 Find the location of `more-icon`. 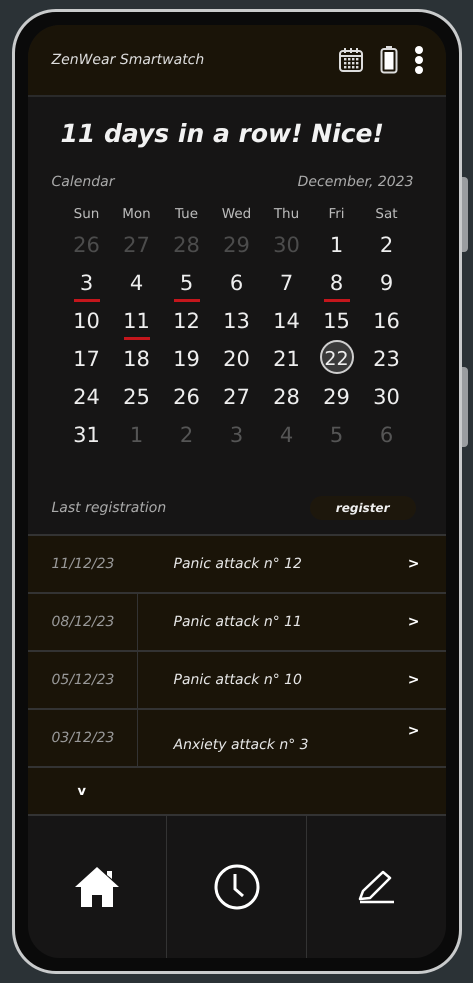

more-icon is located at coordinates (419, 60).